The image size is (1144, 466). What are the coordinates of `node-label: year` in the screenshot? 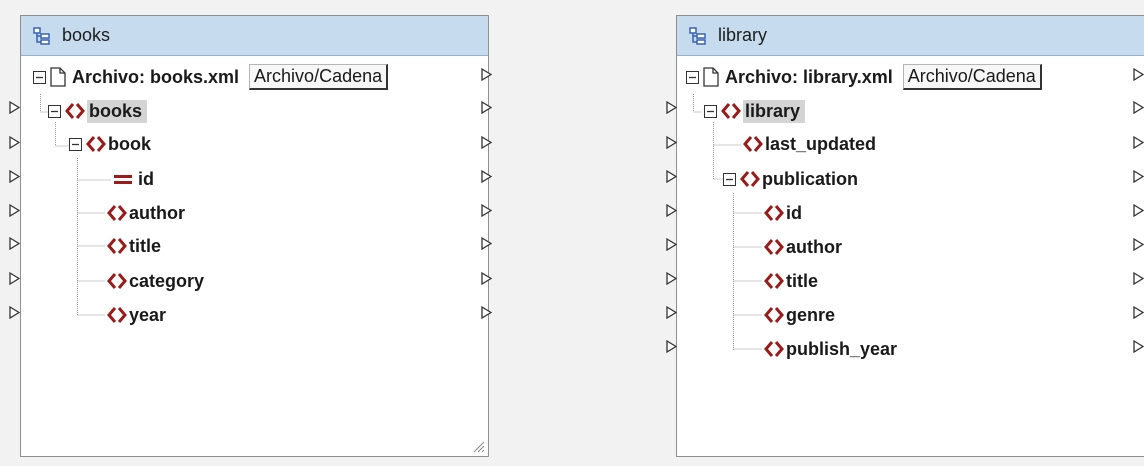 It's located at (148, 314).